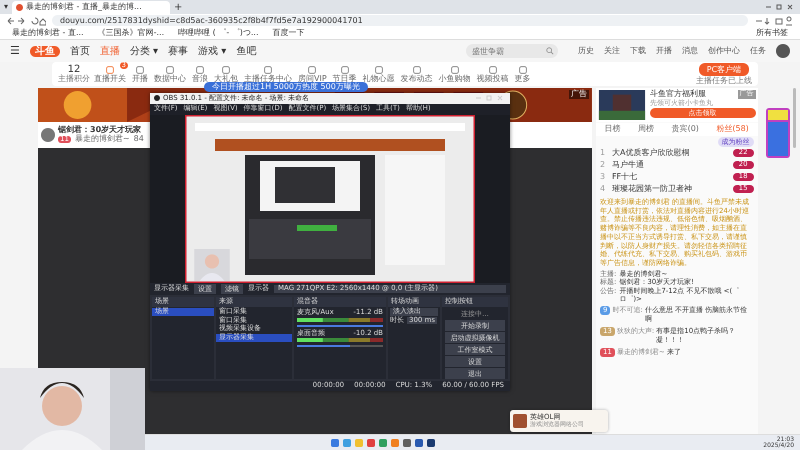 The height and width of the screenshot is (450, 800). Describe the element at coordinates (74, 70) in the screenshot. I see `points-count: 12` at that location.